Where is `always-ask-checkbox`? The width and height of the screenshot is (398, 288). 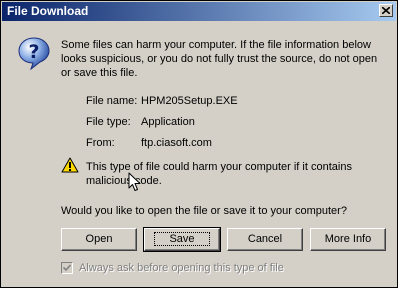
always-ask-checkbox is located at coordinates (67, 268).